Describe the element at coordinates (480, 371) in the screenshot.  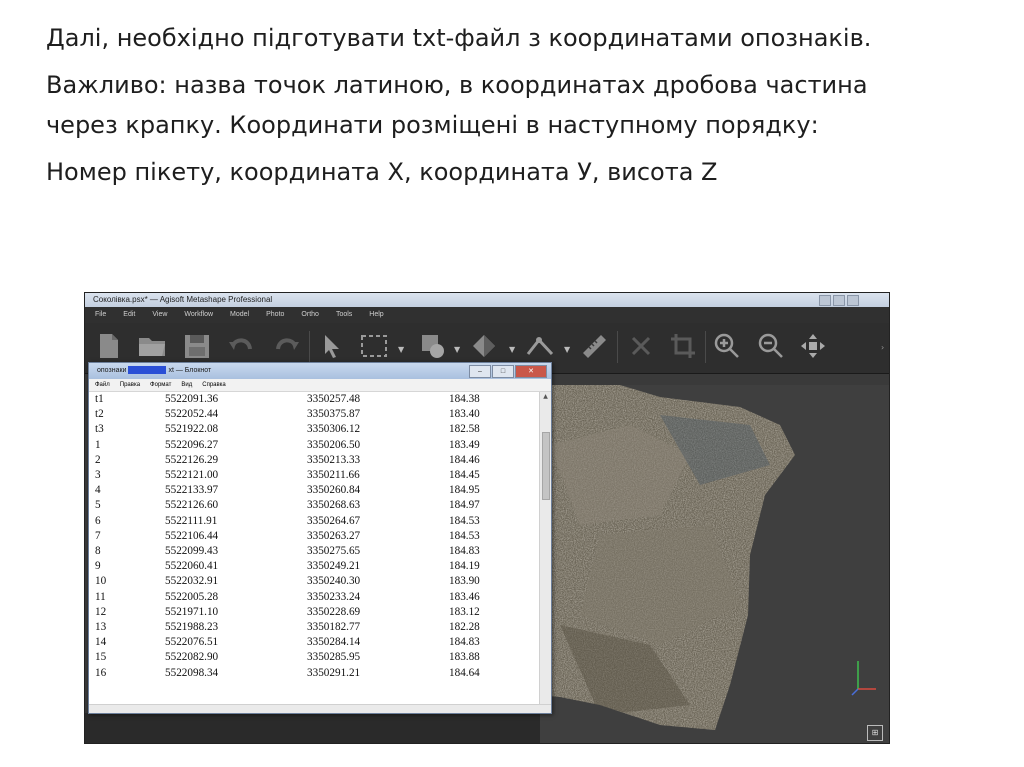
I see `notepad-minimize-button: –` at that location.